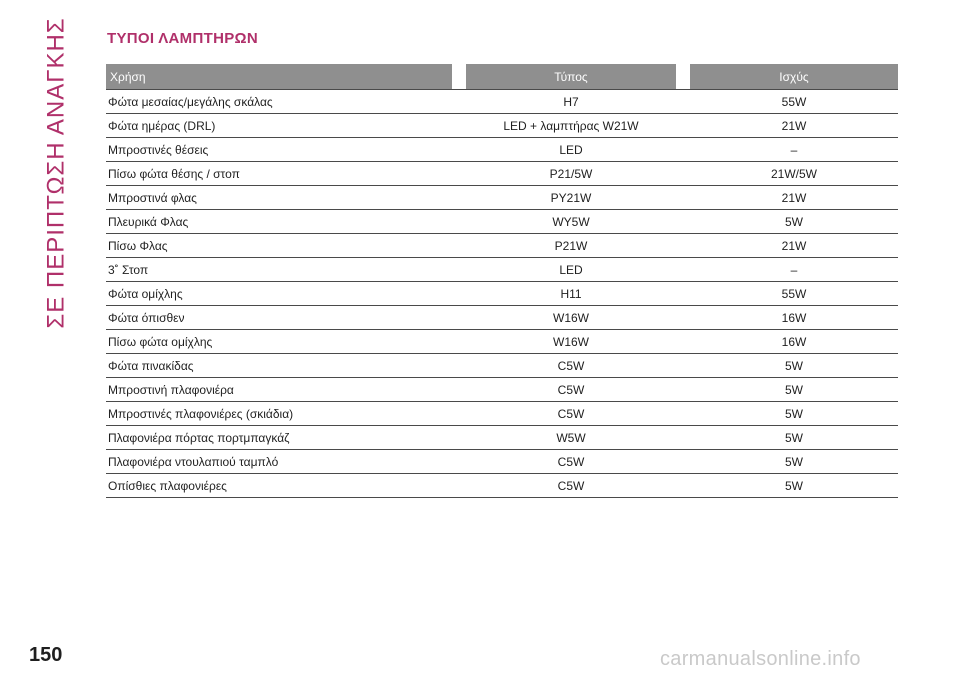 The height and width of the screenshot is (678, 960). Describe the element at coordinates (279, 485) in the screenshot. I see `cell-use: Οπίσθιες πλαφονιέρες` at that location.